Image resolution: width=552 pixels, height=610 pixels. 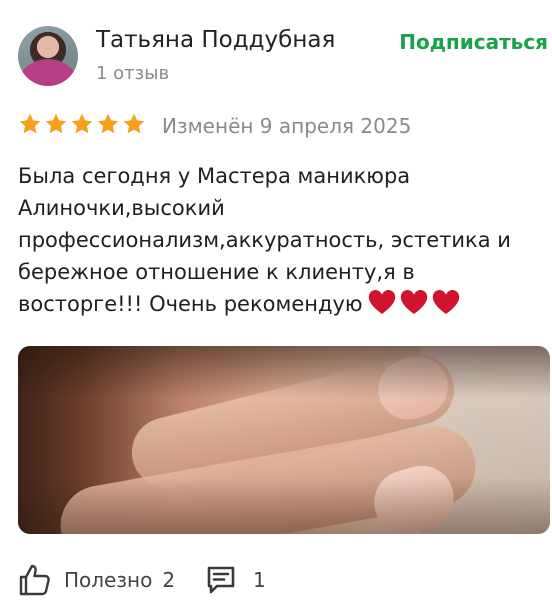 What do you see at coordinates (216, 272) in the screenshot?
I see `review-line: бережное отношение к клиенту,я в` at bounding box center [216, 272].